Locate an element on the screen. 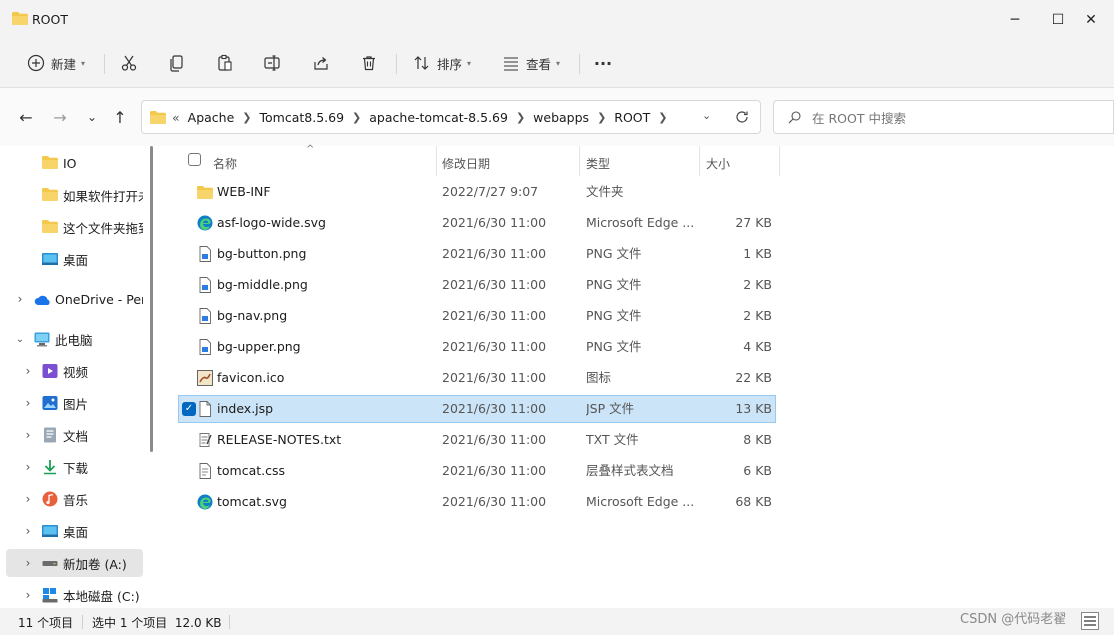 The width and height of the screenshot is (1114, 635). breadcrumb-item: Tomcat8.5.69 is located at coordinates (302, 117).